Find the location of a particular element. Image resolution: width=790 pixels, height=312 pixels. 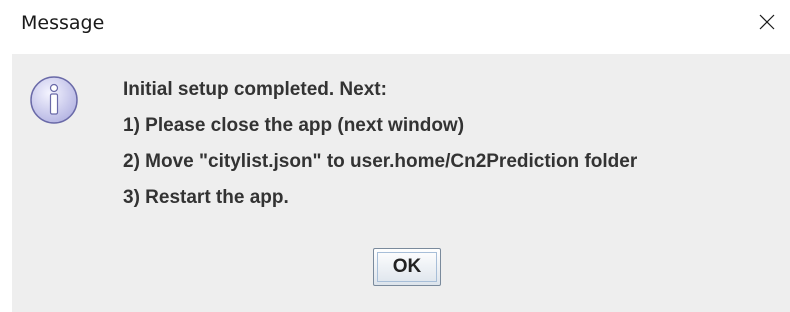

window-title: Message is located at coordinates (63, 23).